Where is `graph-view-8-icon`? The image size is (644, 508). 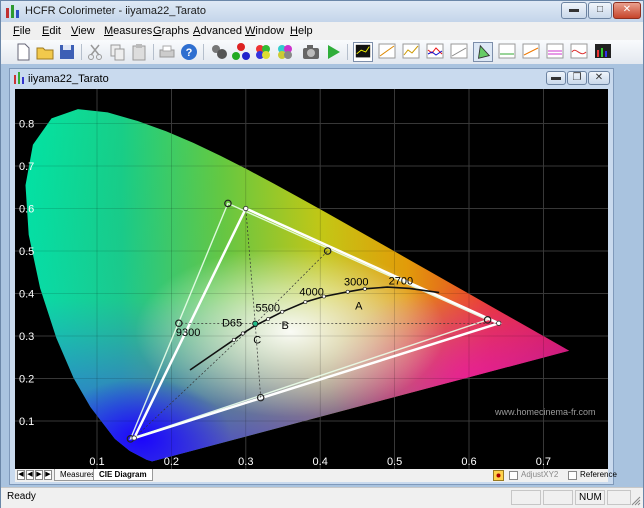
graph-view-8-icon is located at coordinates (531, 52).